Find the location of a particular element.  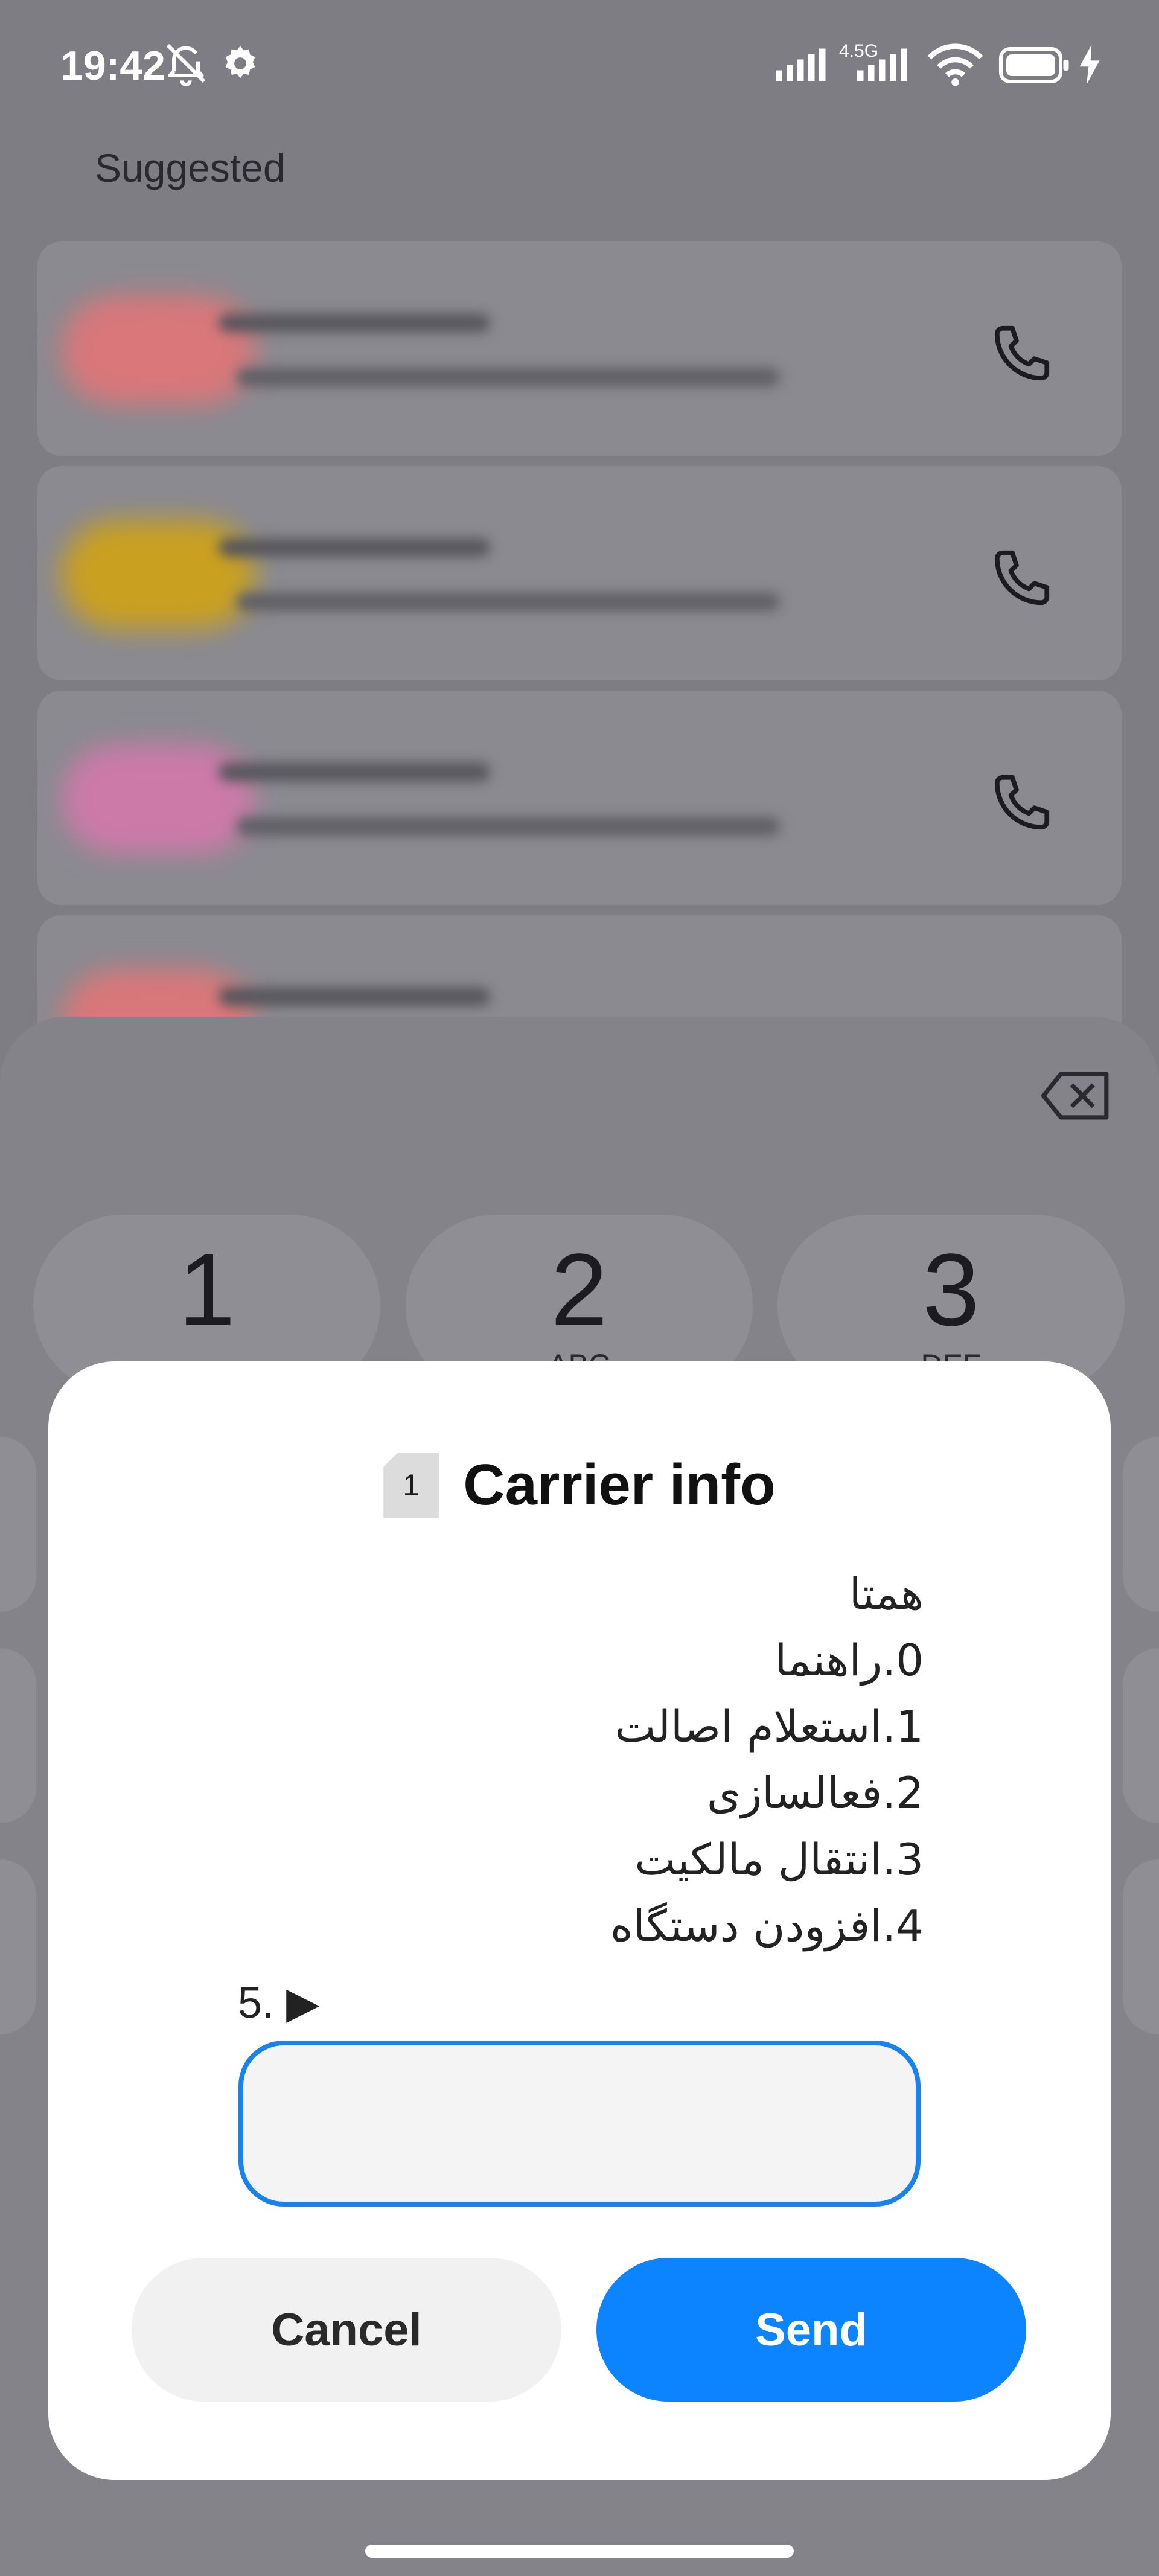

home-indicator is located at coordinates (579, 2552).